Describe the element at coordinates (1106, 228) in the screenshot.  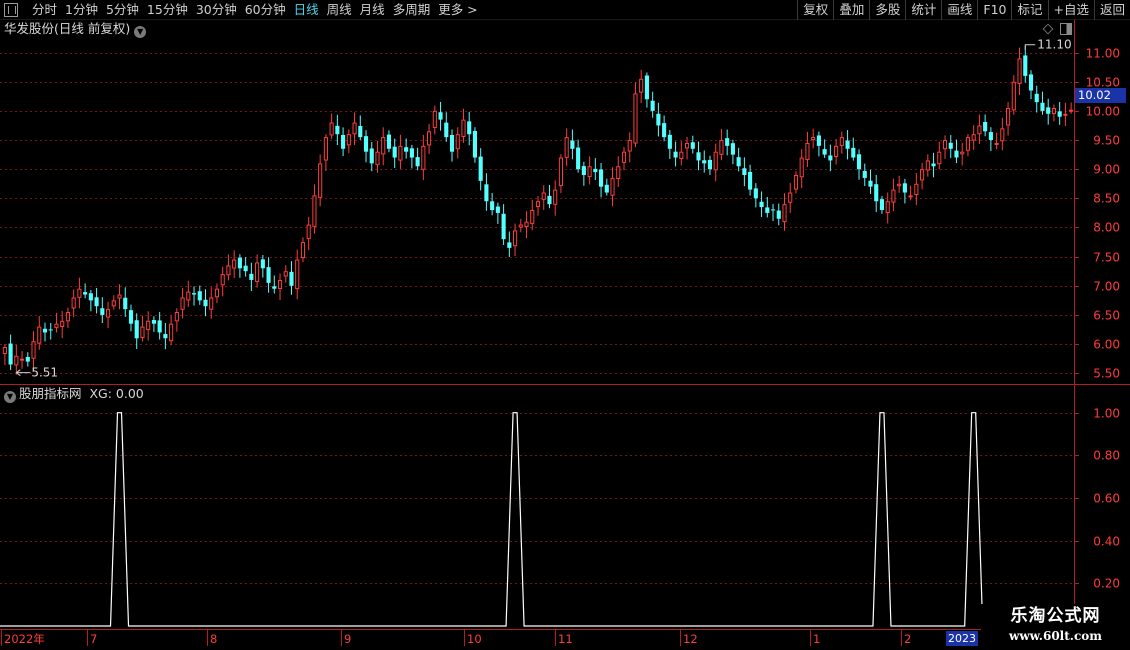
I see `main-y-tick-label: 8.00` at that location.